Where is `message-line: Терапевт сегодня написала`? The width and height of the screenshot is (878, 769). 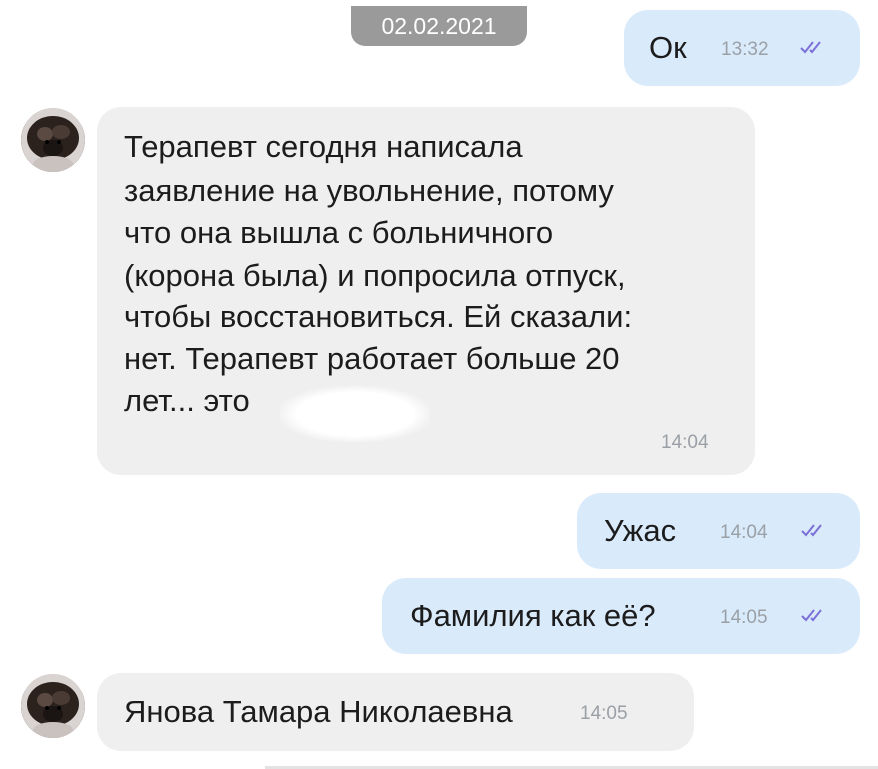 message-line: Терапевт сегодня написала is located at coordinates (323, 146).